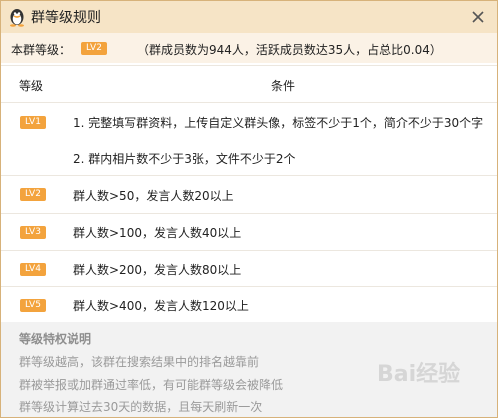 Image resolution: width=498 pixels, height=418 pixels. What do you see at coordinates (249, 195) in the screenshot?
I see `table-row-lv2: LV2 群人数>50，发言人数20以上` at bounding box center [249, 195].